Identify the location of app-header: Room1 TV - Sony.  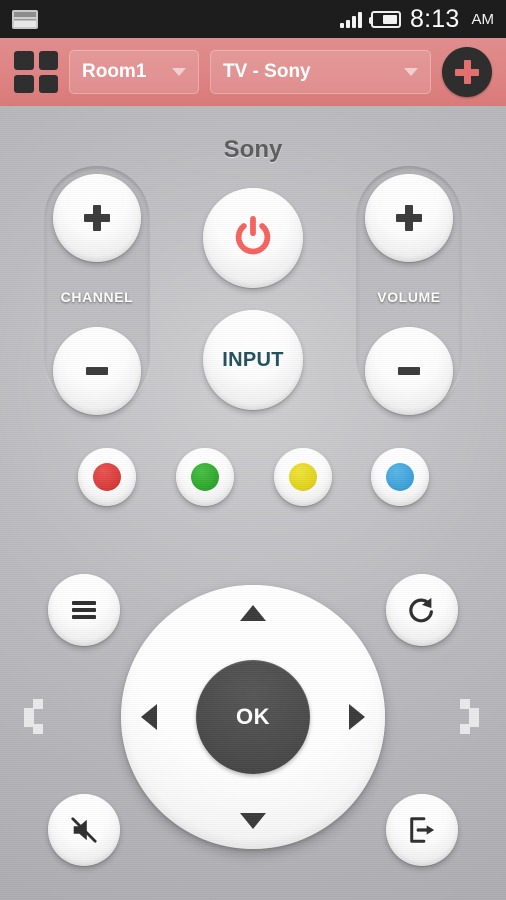
(253, 72).